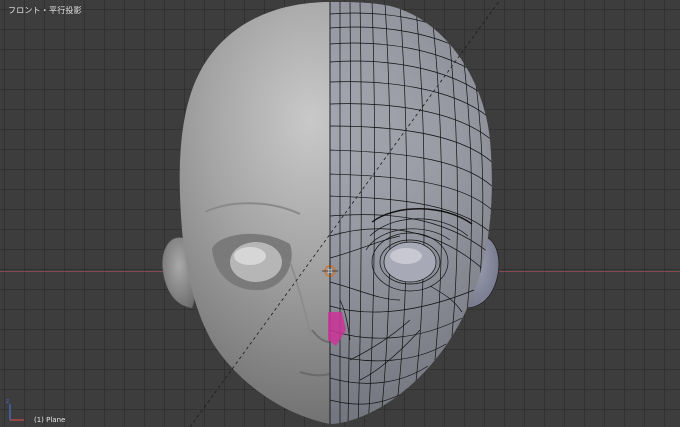  What do you see at coordinates (15, 409) in the screenshot?
I see `axis-gizmo-icon: z` at bounding box center [15, 409].